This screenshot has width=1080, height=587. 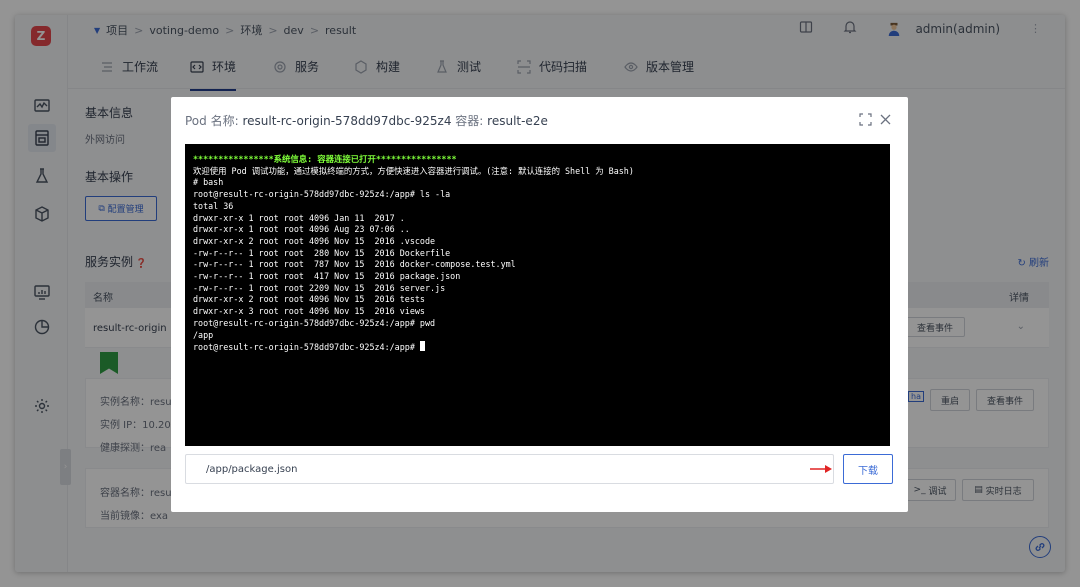 What do you see at coordinates (509, 469) in the screenshot?
I see `download-path-input` at bounding box center [509, 469].